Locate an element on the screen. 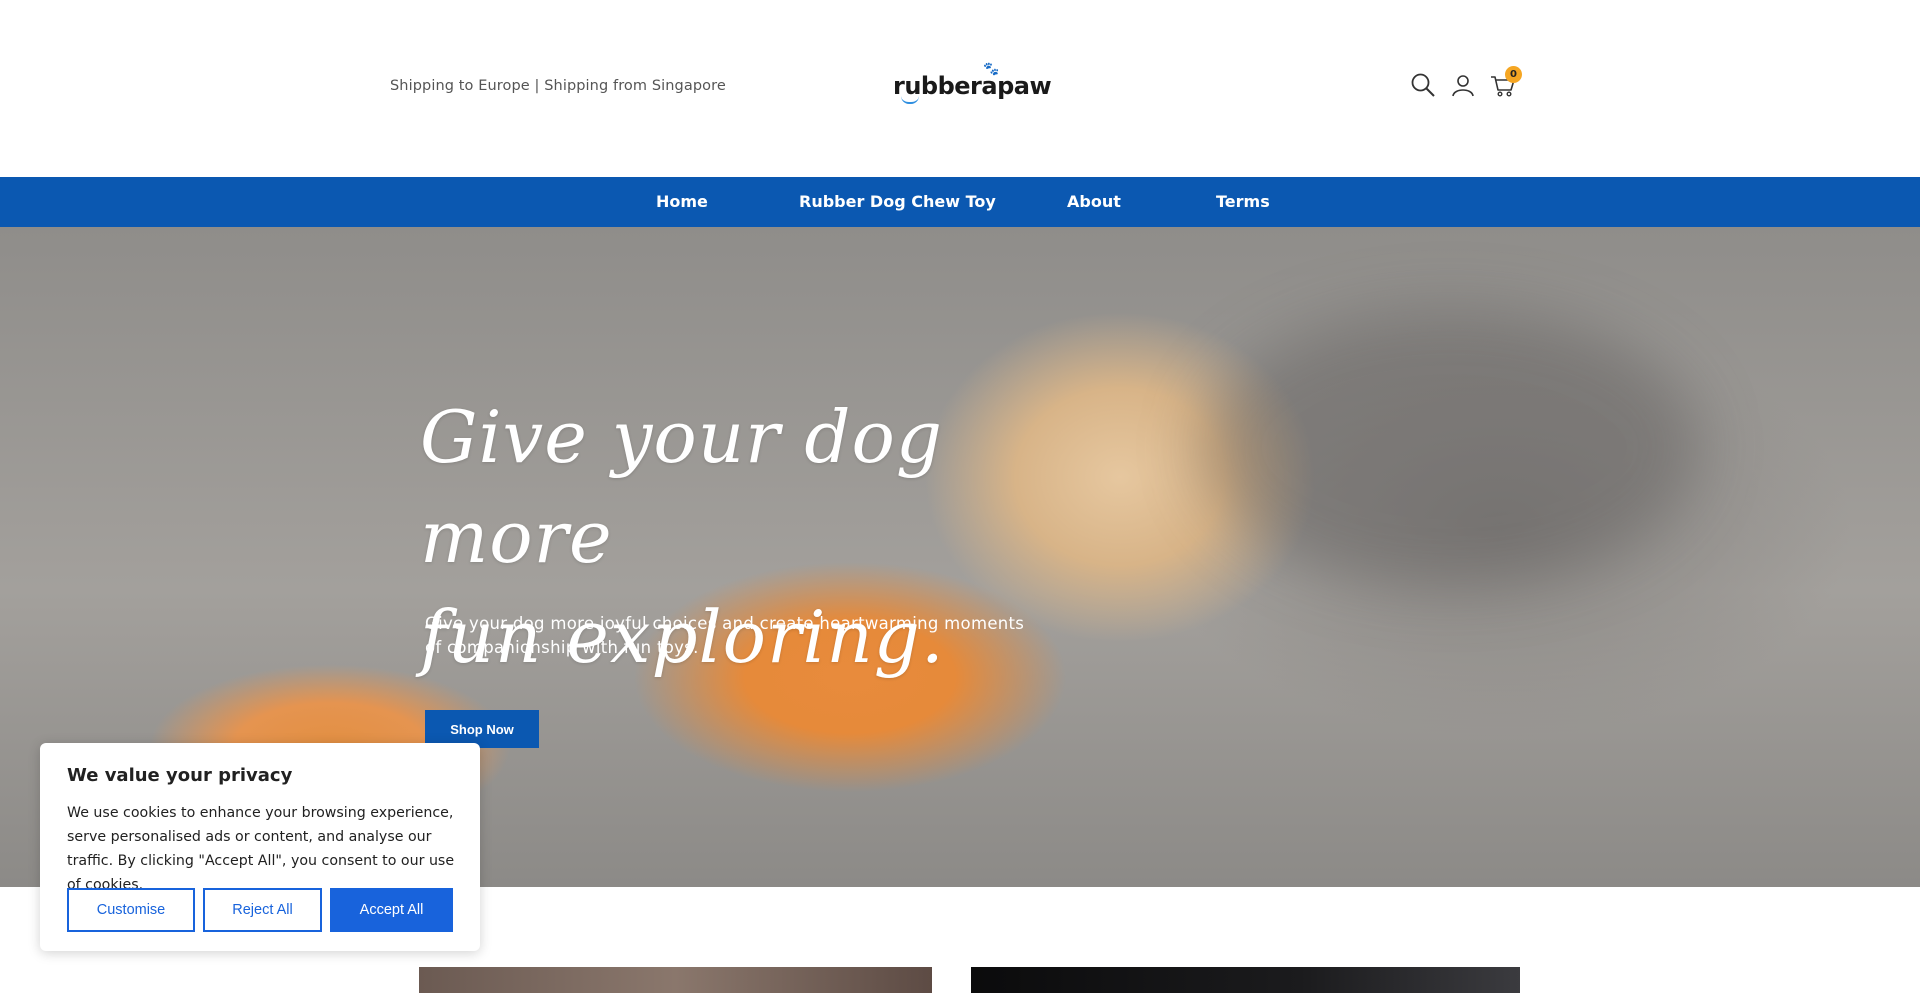  logo-swoosh is located at coordinates (910, 100).